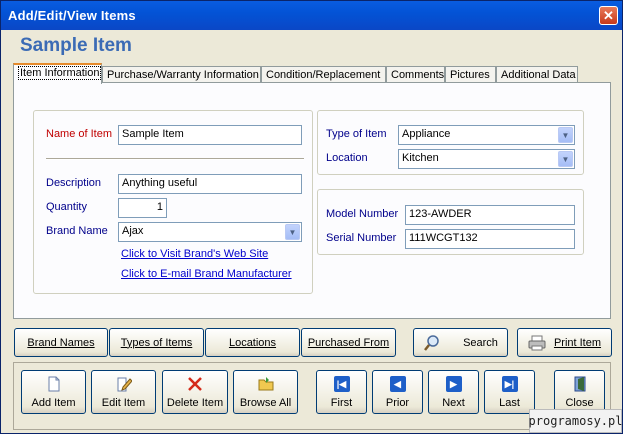 Image resolution: width=623 pixels, height=434 pixels. What do you see at coordinates (347, 158) in the screenshot?
I see `location-label: Location` at bounding box center [347, 158].